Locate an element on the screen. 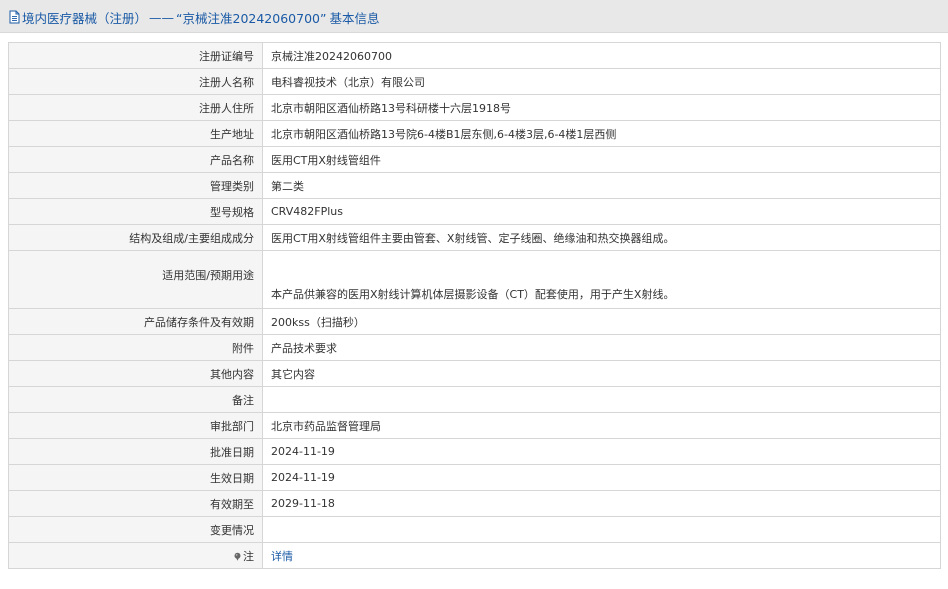 The height and width of the screenshot is (589, 948). table-row: 产品储存条件及有效期 200kss（扫描秒） is located at coordinates (474, 321).